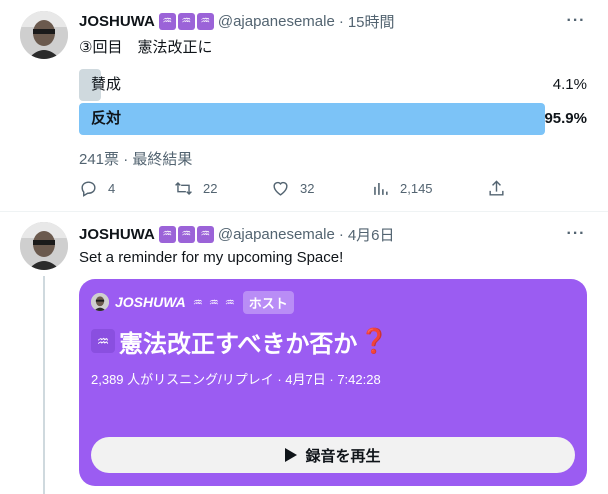  What do you see at coordinates (238, 344) in the screenshot?
I see `space-title-text: 憲法改正すべきか否か` at bounding box center [238, 344].